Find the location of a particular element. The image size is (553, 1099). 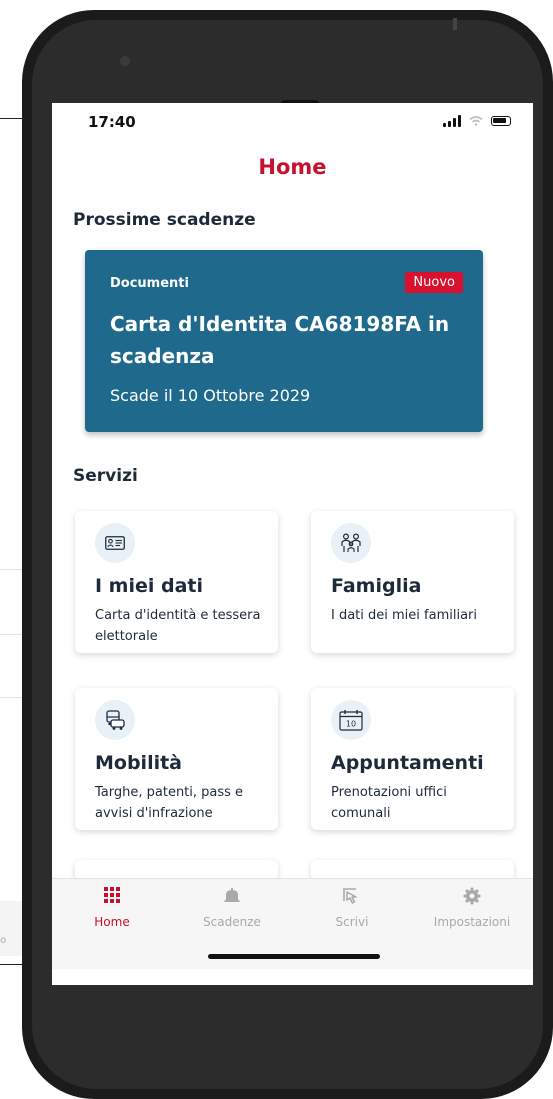

service-title: Appuntamenti is located at coordinates (407, 763).